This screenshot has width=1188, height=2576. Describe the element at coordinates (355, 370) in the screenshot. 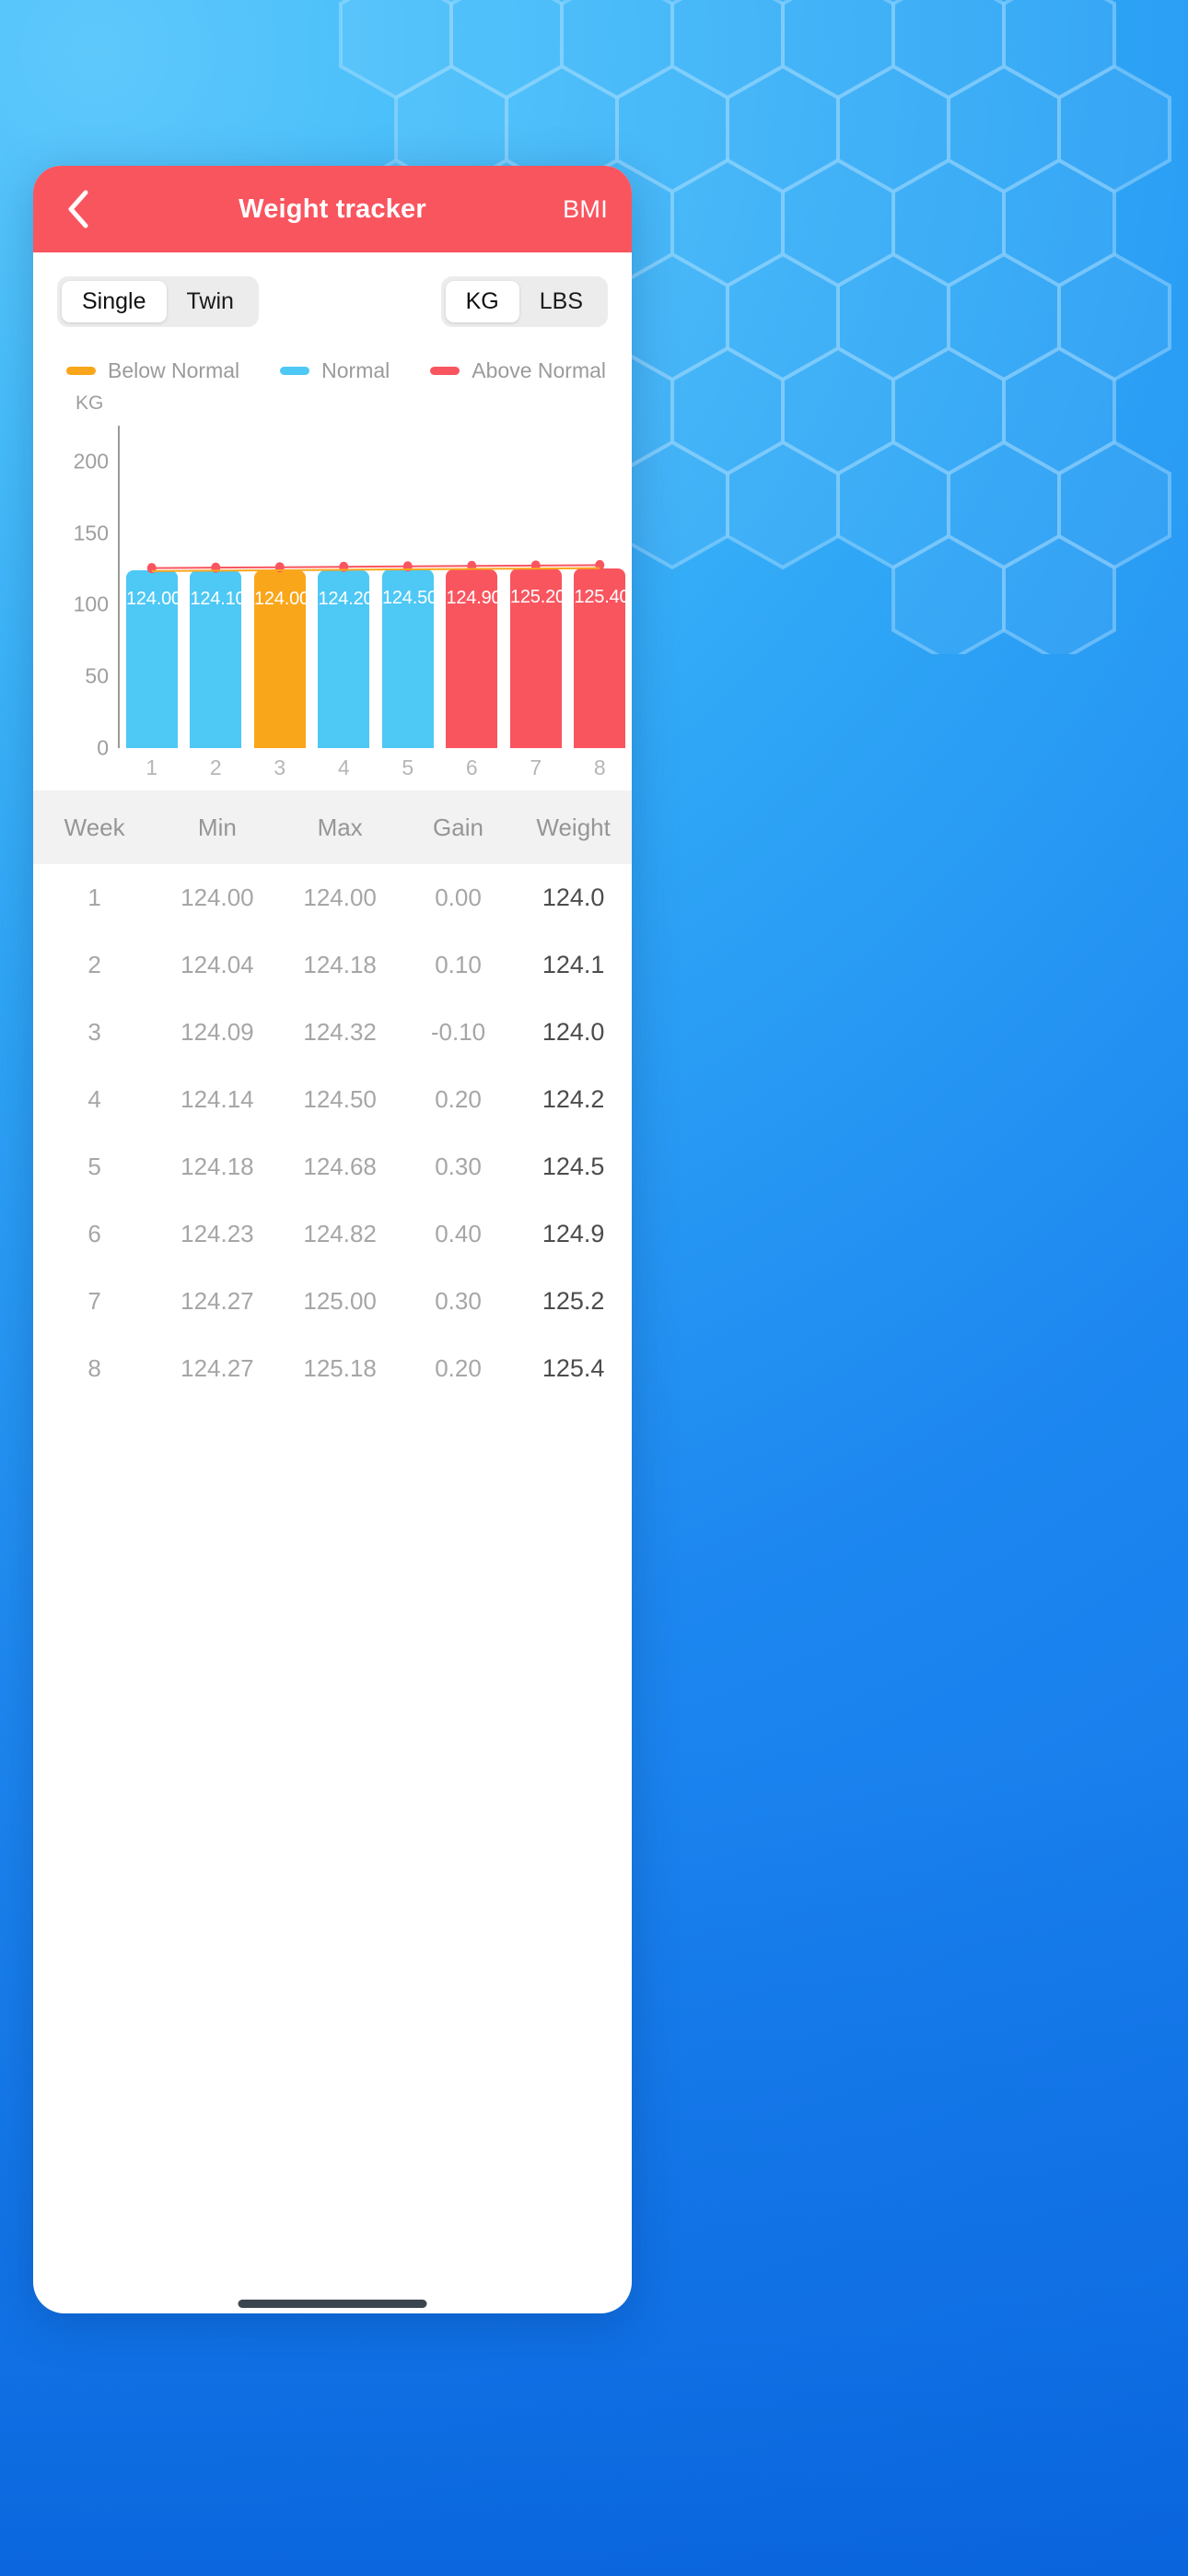

I see `legend-label-normal: Normal` at that location.